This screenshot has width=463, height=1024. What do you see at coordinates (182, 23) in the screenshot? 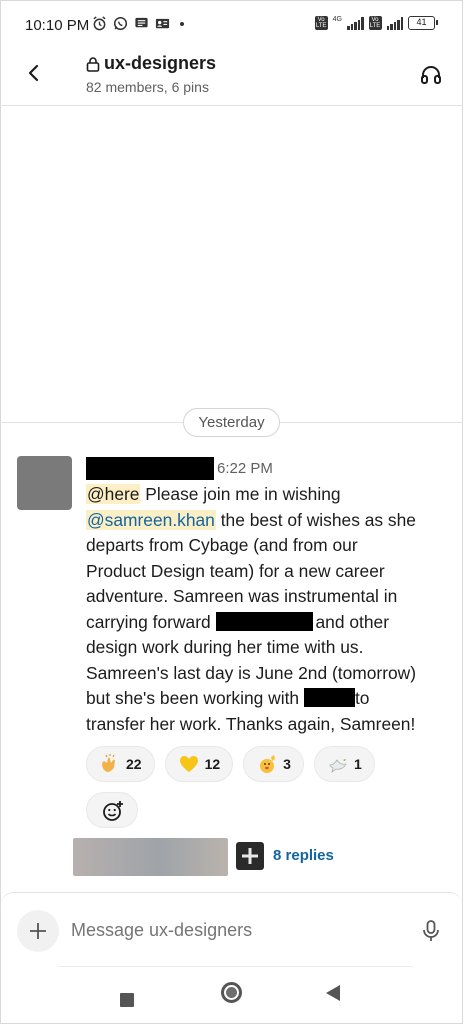
I see `status-dot` at bounding box center [182, 23].